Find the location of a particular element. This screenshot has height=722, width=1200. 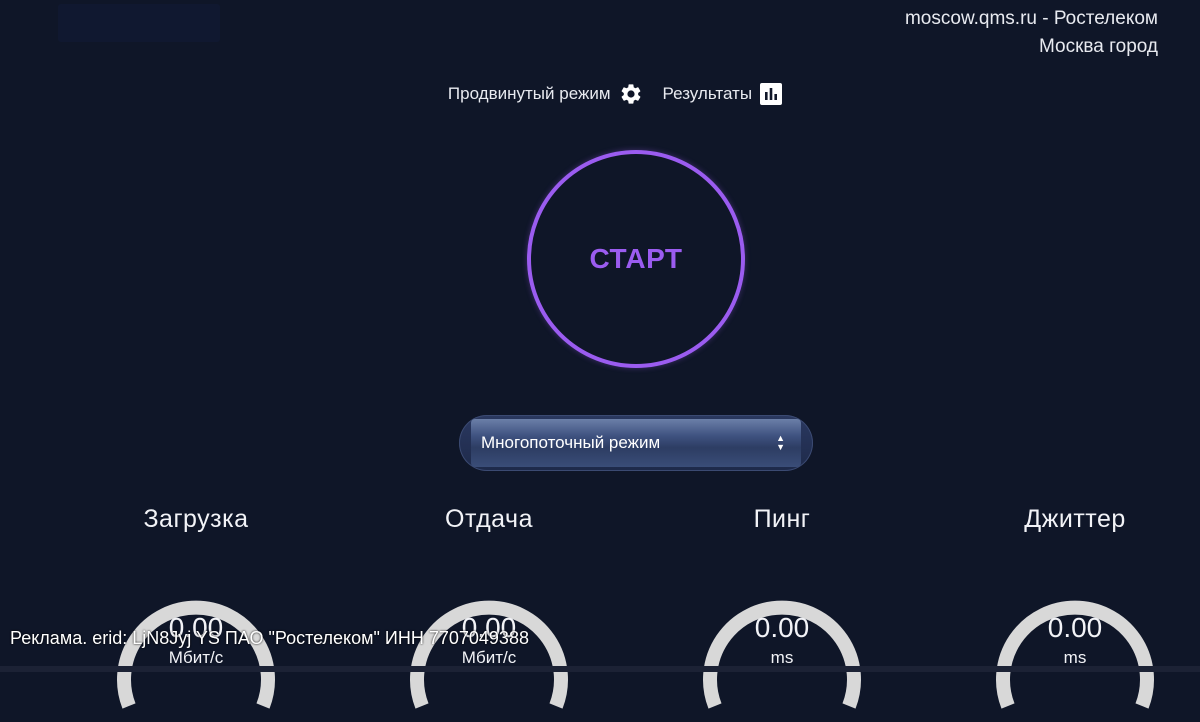

metric-title: Пинг is located at coordinates (782, 519).